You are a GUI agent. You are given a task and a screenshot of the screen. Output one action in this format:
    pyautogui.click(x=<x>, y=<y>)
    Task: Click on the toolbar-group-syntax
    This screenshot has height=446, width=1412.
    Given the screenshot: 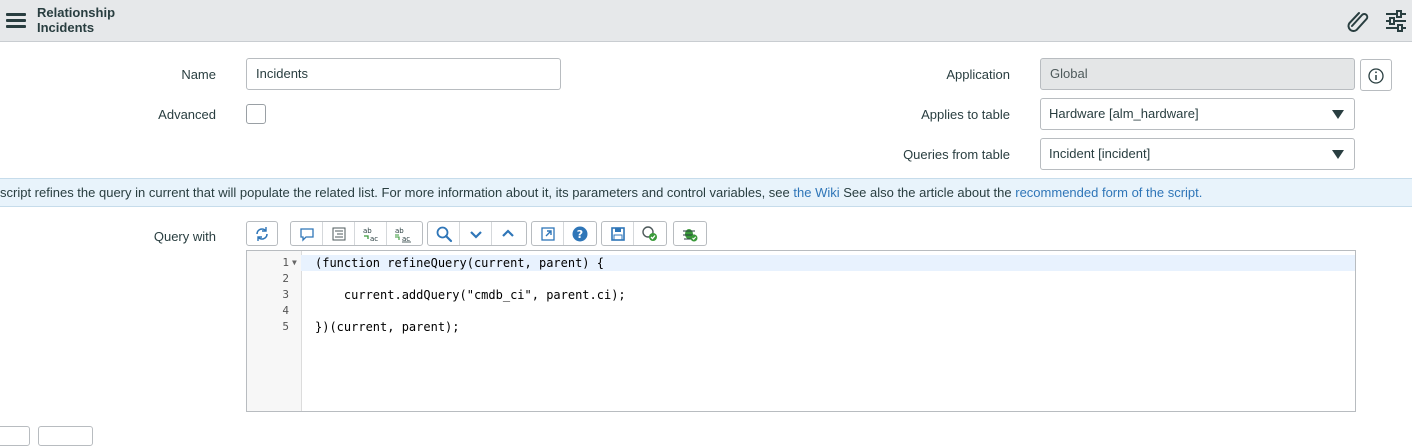 What is the action you would take?
    pyautogui.click(x=262, y=233)
    